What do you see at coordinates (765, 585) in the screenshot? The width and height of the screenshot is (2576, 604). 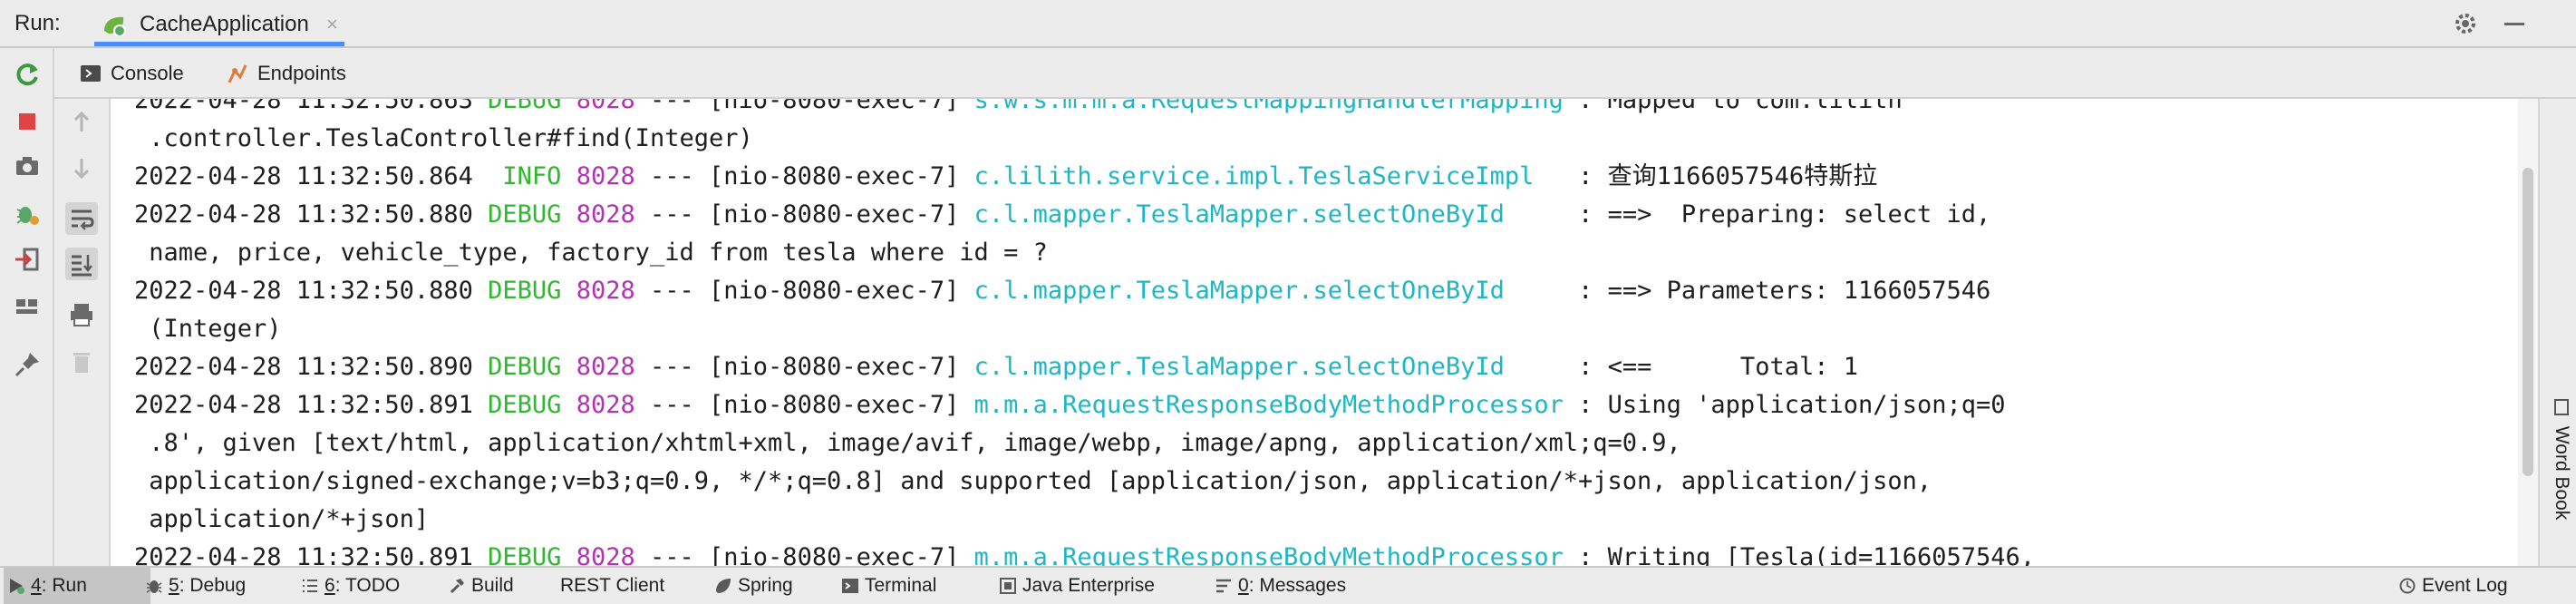 I see `bottom-tab-spring-label: Spring` at bounding box center [765, 585].